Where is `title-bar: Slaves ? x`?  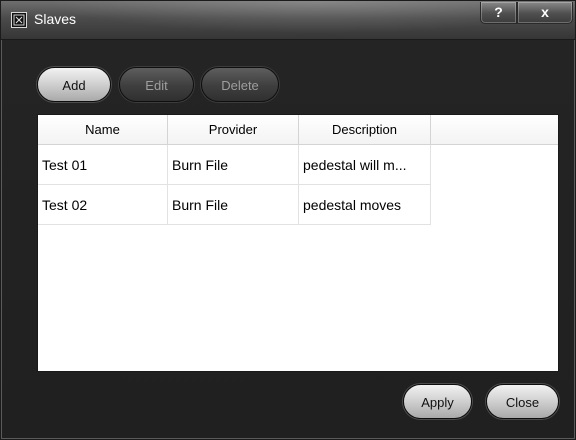
title-bar: Slaves ? x is located at coordinates (288, 20).